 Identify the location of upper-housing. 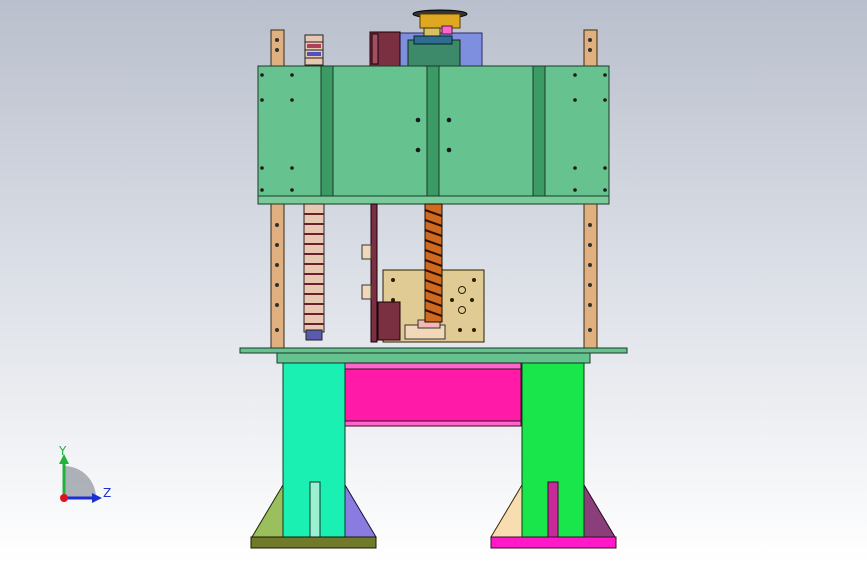
(433, 135).